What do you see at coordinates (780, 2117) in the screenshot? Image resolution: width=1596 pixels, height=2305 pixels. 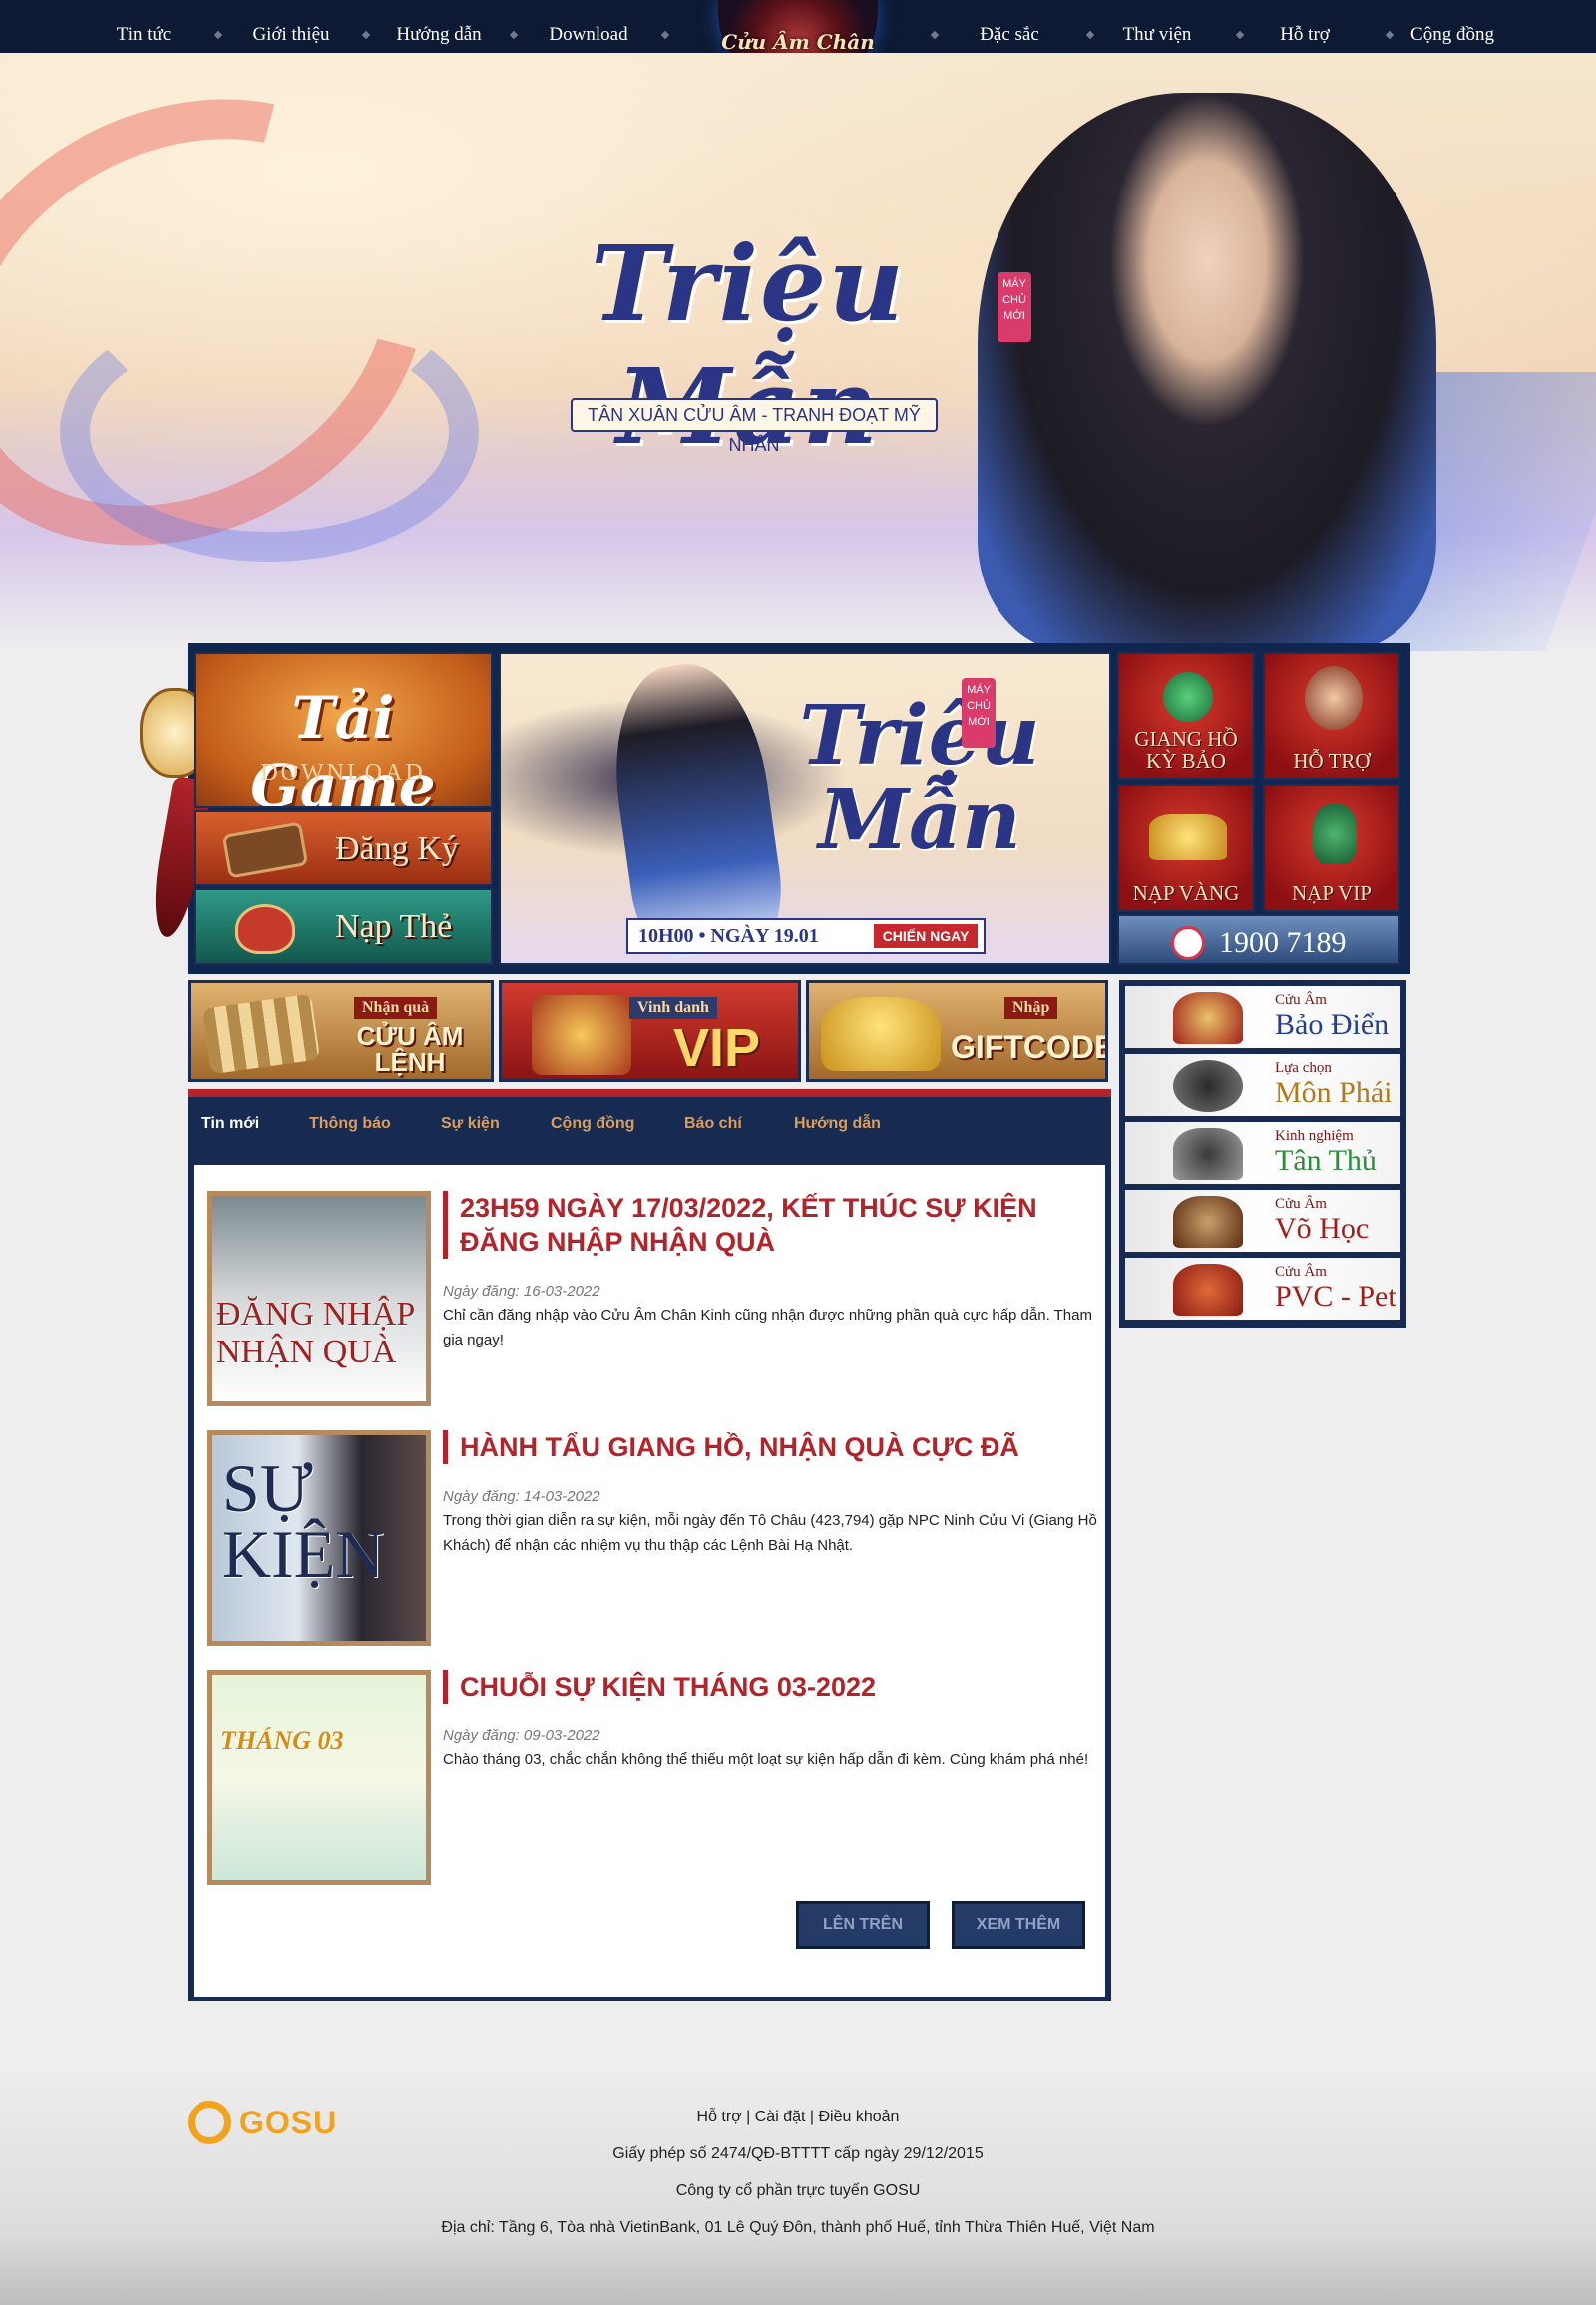 I see `footer-link-cai-dat: Cài đặt` at bounding box center [780, 2117].